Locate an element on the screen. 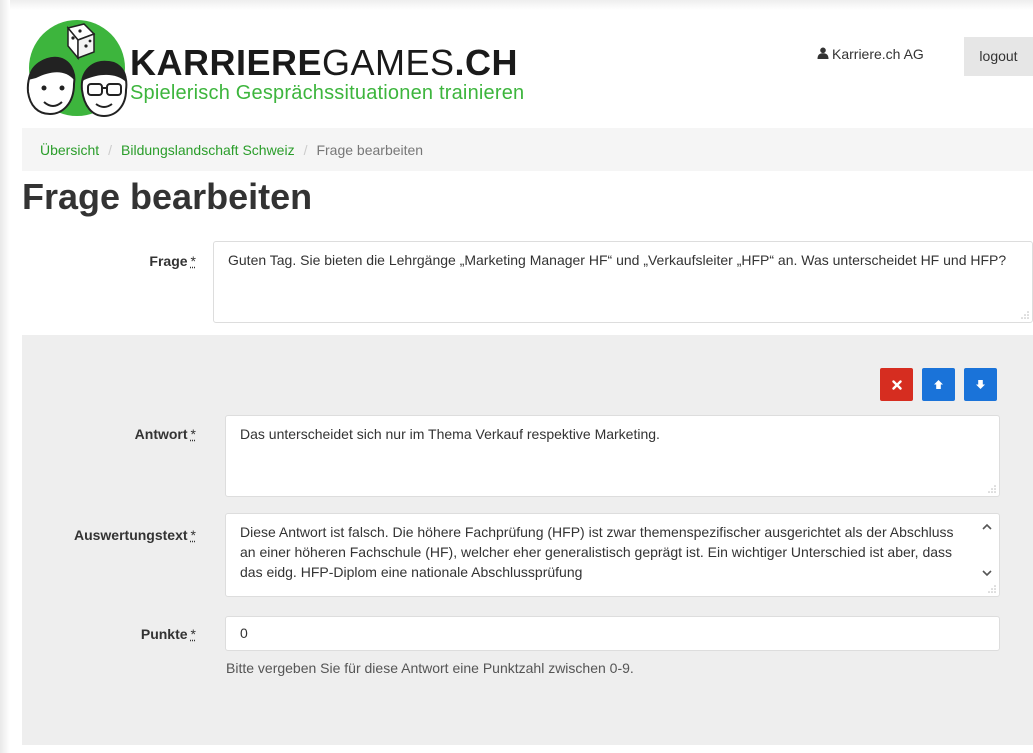 This screenshot has height=753, width=1033. move-up-button is located at coordinates (938, 384).